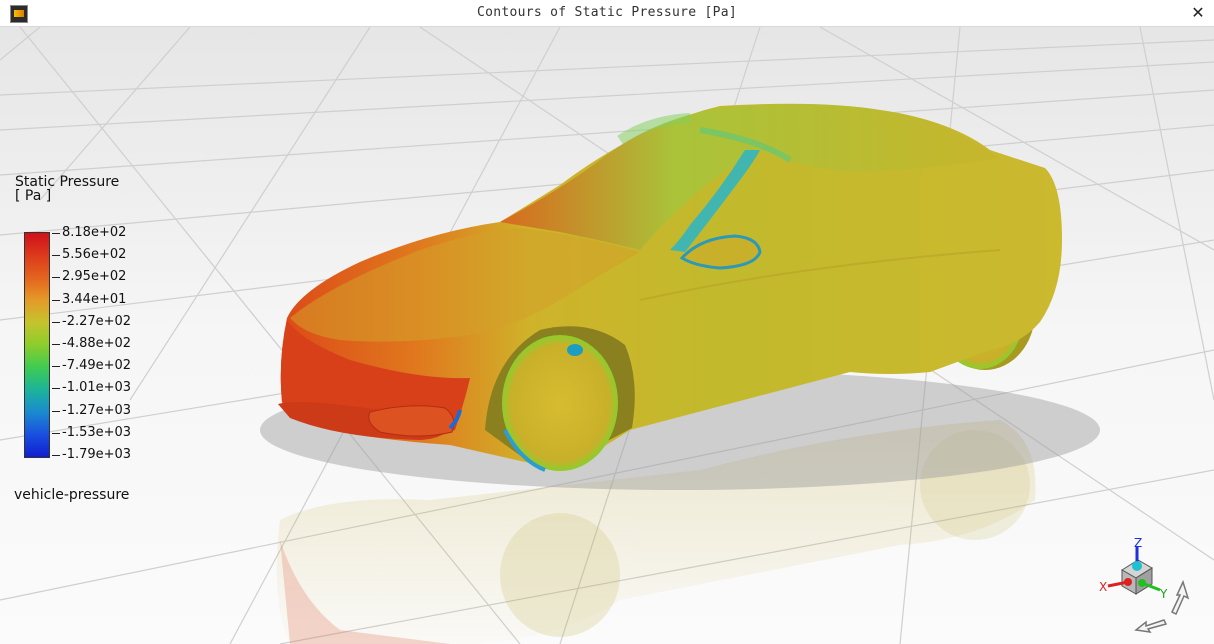  What do you see at coordinates (97, 365) in the screenshot?
I see `legend-tick-label: -7.49e+02` at bounding box center [97, 365].